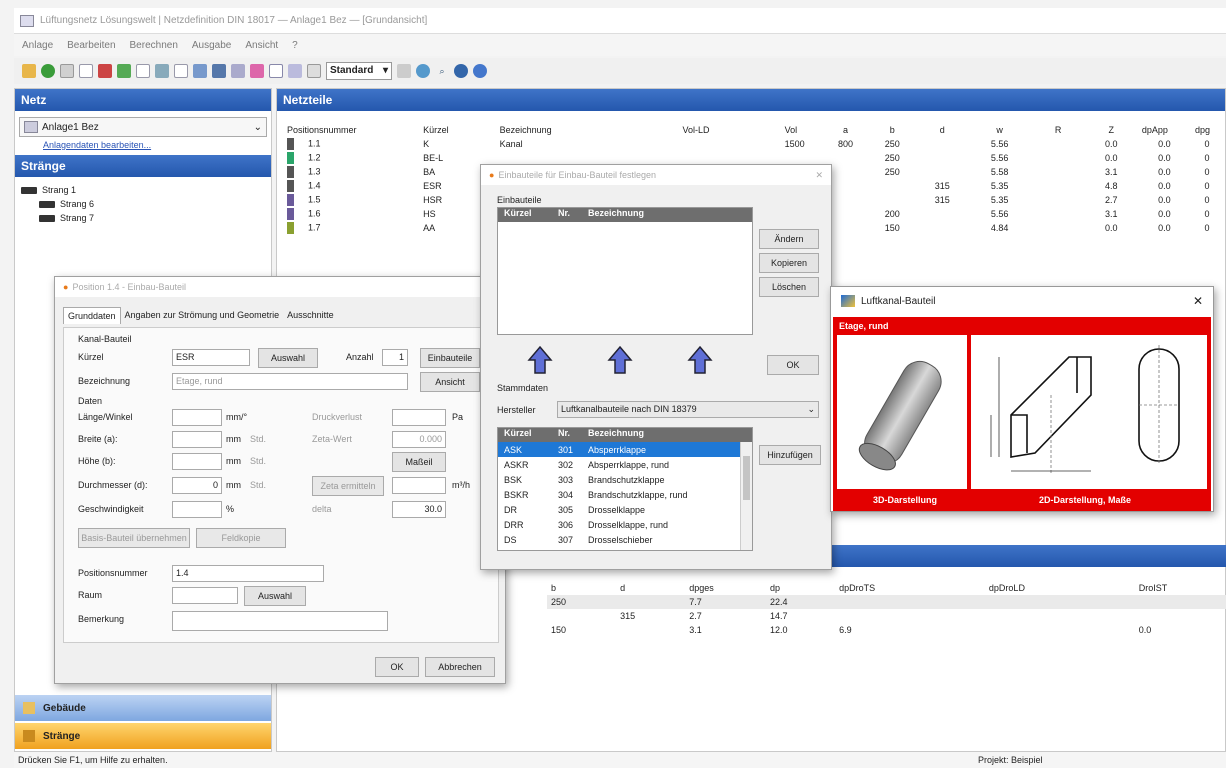 This screenshot has height=768, width=1226. What do you see at coordinates (793, 365) in the screenshot?
I see `einbau-ok-button: OK` at bounding box center [793, 365].